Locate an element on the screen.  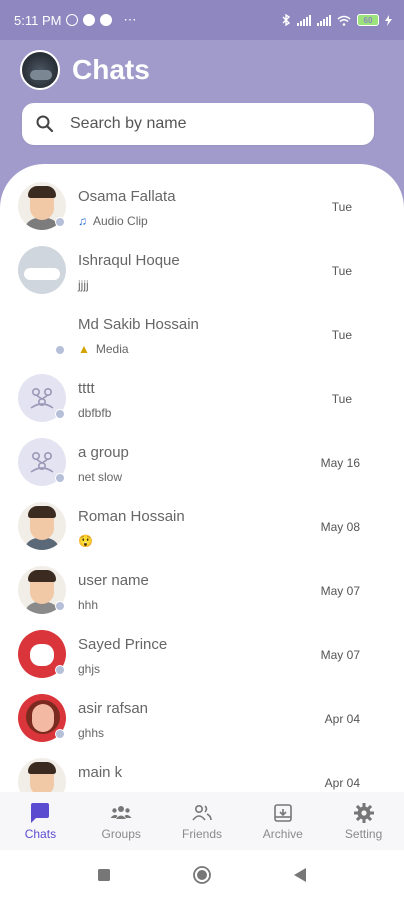
chat-preview-text: net slow is located at coordinates (100, 477).